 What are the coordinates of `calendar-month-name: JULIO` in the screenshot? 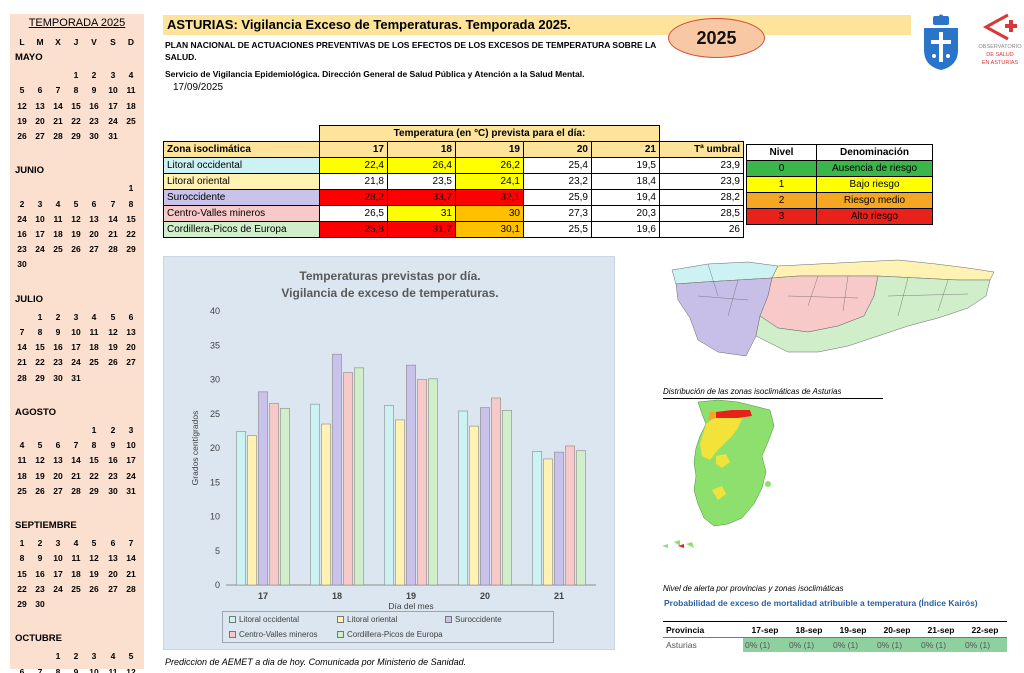 It's located at (29, 299).